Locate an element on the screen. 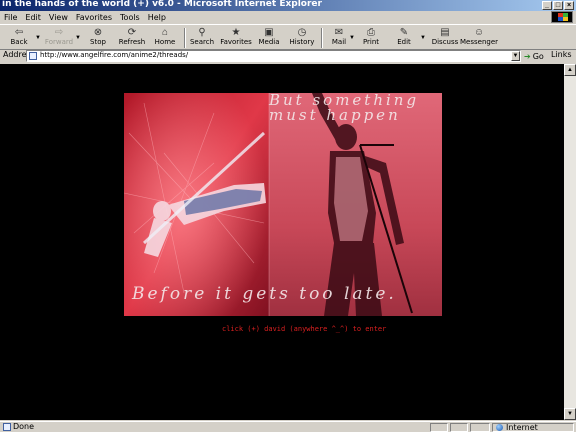  back-label: Back is located at coordinates (19, 42).